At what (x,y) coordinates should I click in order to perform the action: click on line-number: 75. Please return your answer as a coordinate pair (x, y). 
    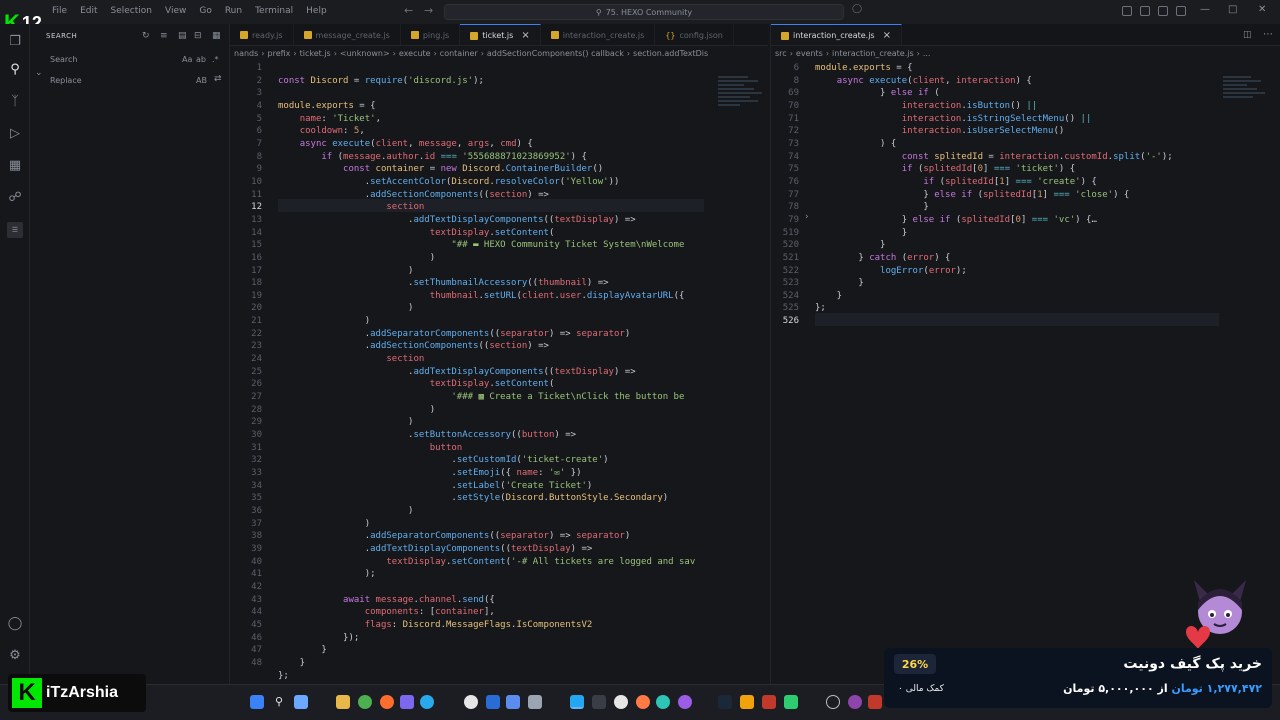
    Looking at the image, I should click on (793, 169).